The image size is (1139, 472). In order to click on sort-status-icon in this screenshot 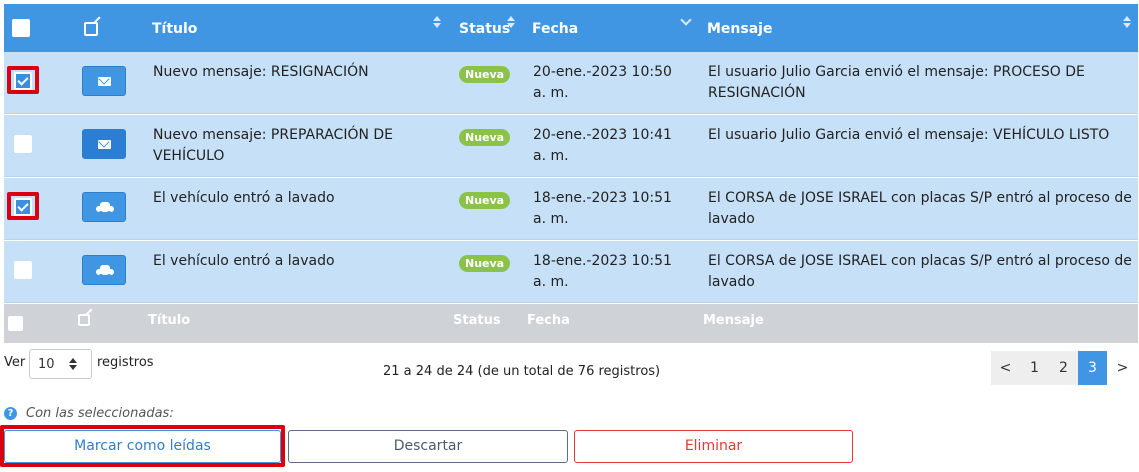, I will do `click(511, 22)`.